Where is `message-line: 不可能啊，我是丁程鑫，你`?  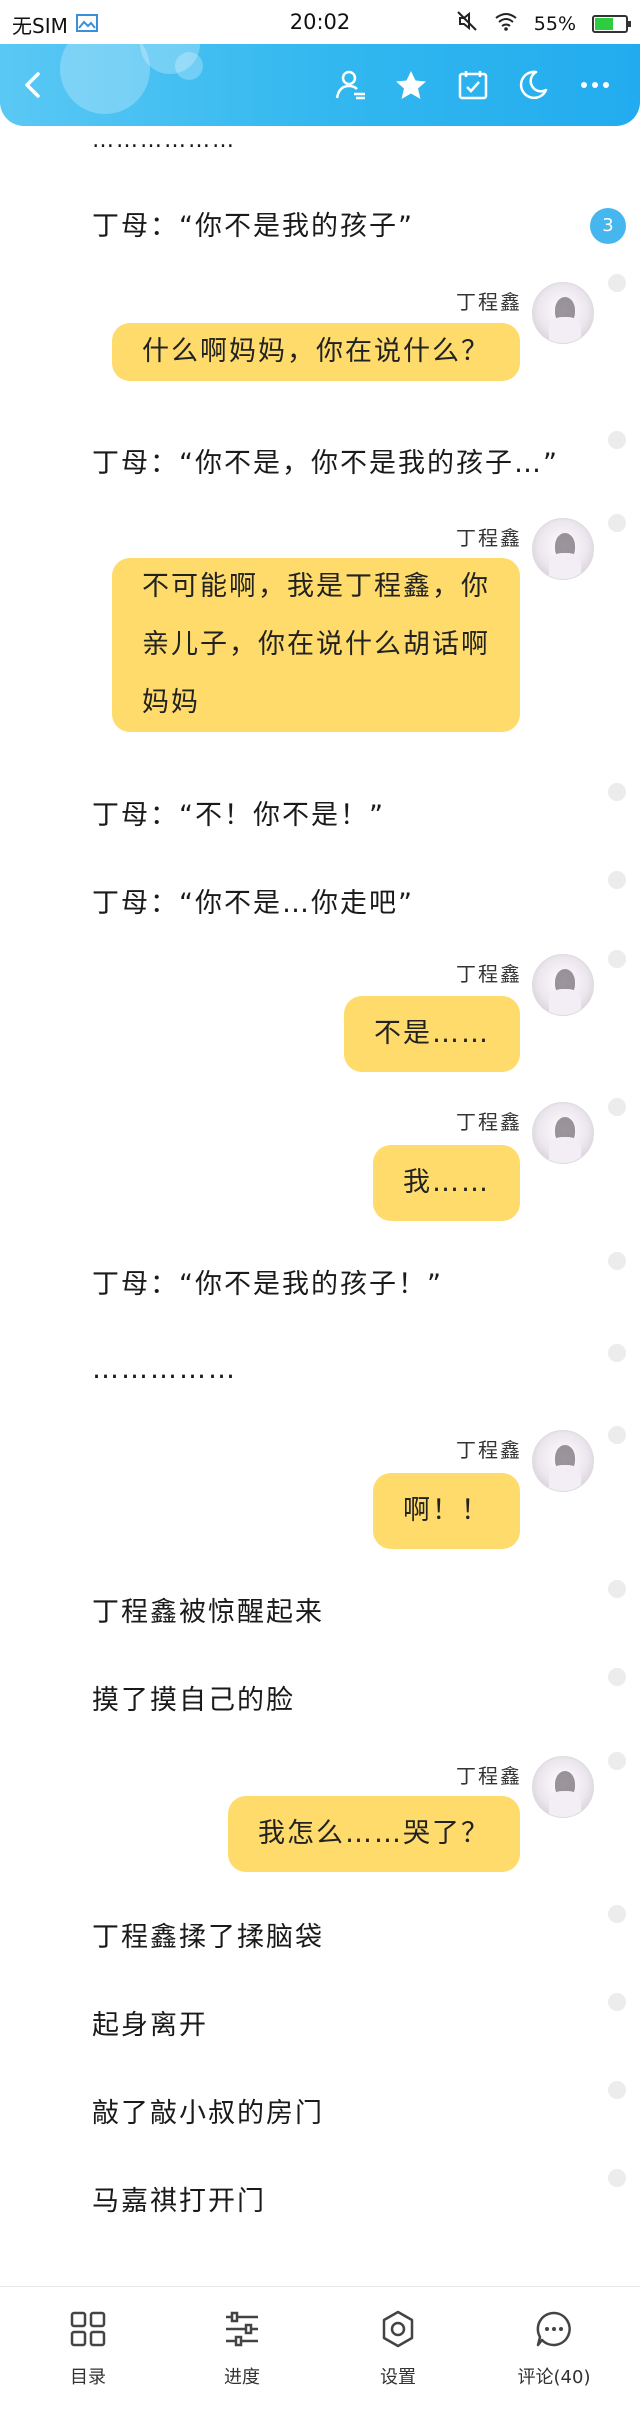
message-line: 不可能啊，我是丁程鑫，你 is located at coordinates (316, 586).